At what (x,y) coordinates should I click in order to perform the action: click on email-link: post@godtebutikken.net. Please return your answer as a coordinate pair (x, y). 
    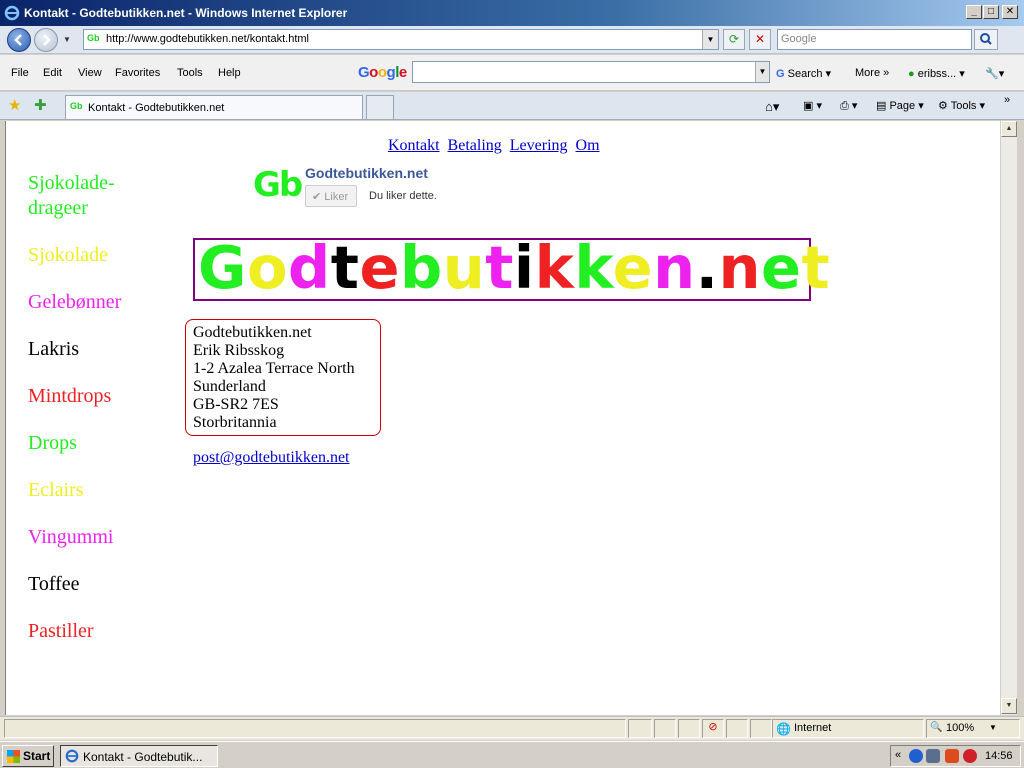
    Looking at the image, I should click on (271, 458).